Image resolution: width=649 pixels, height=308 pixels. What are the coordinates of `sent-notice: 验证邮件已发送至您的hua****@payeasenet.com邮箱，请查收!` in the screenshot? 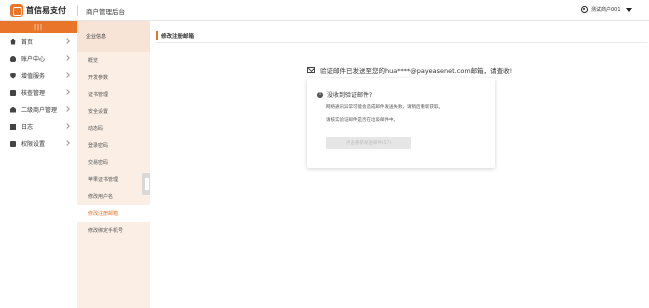 It's located at (409, 70).